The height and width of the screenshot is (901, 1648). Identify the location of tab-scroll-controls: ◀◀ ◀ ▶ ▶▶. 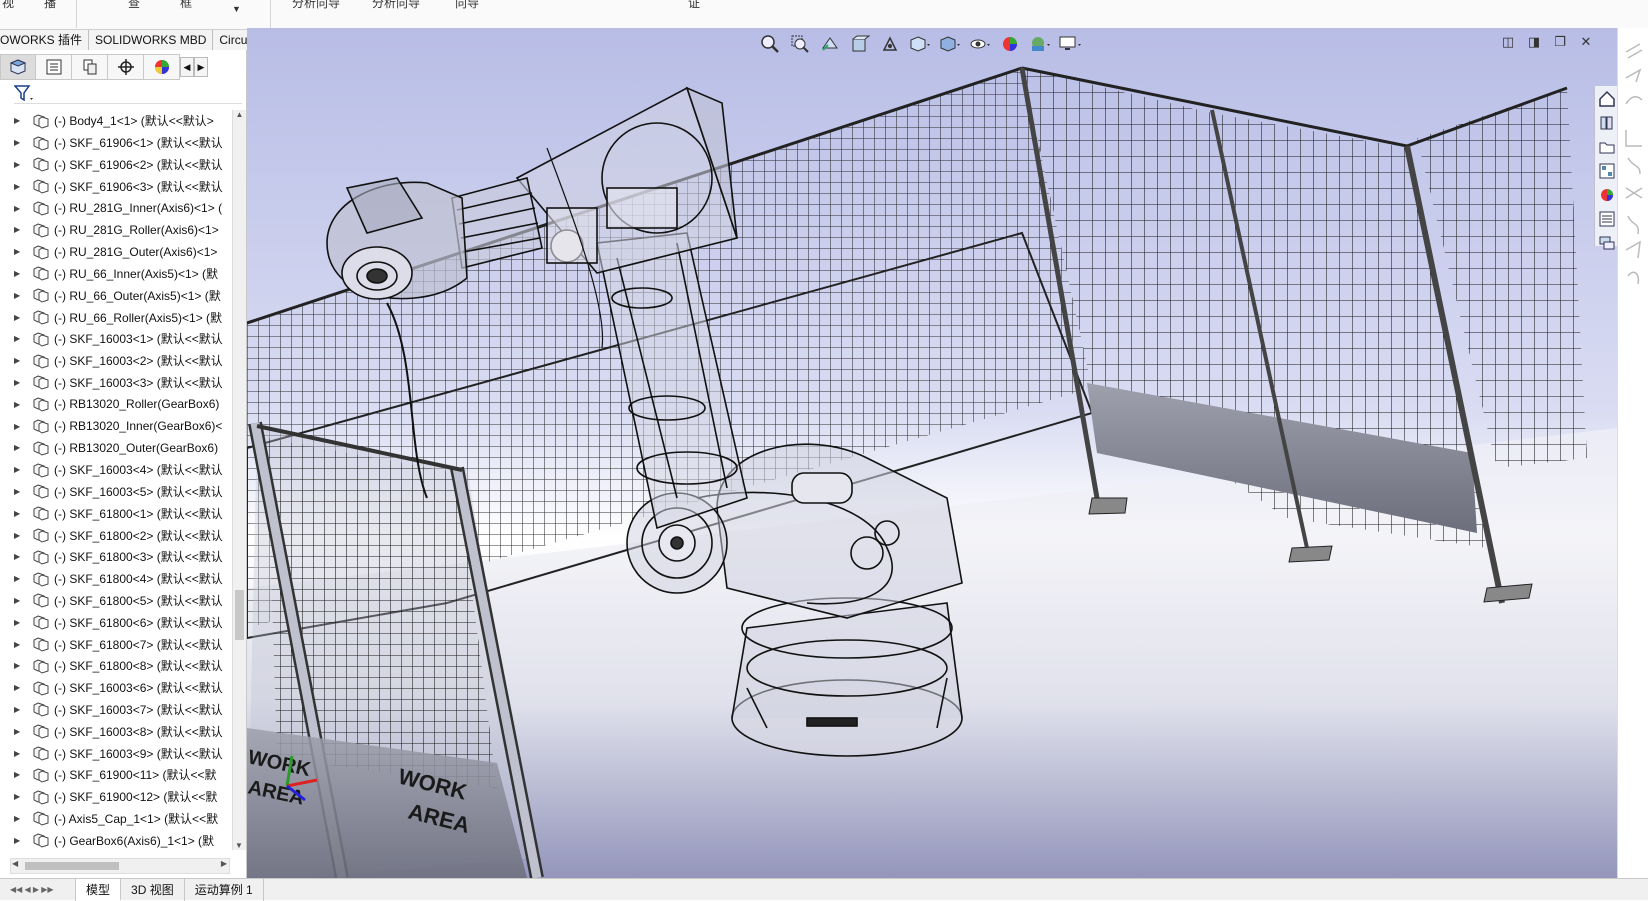
(38, 890).